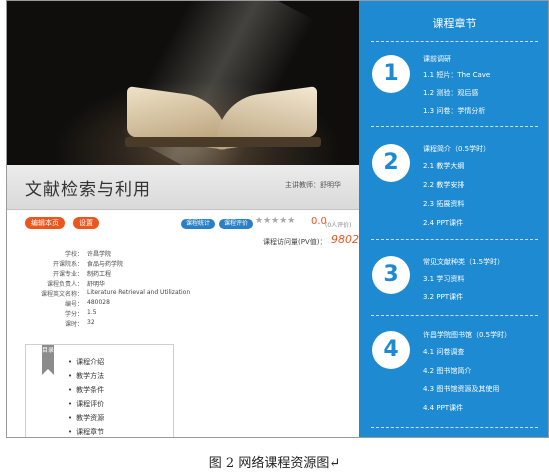 This screenshot has height=475, width=549. I want to click on info-key: 编号：, so click(73, 304).